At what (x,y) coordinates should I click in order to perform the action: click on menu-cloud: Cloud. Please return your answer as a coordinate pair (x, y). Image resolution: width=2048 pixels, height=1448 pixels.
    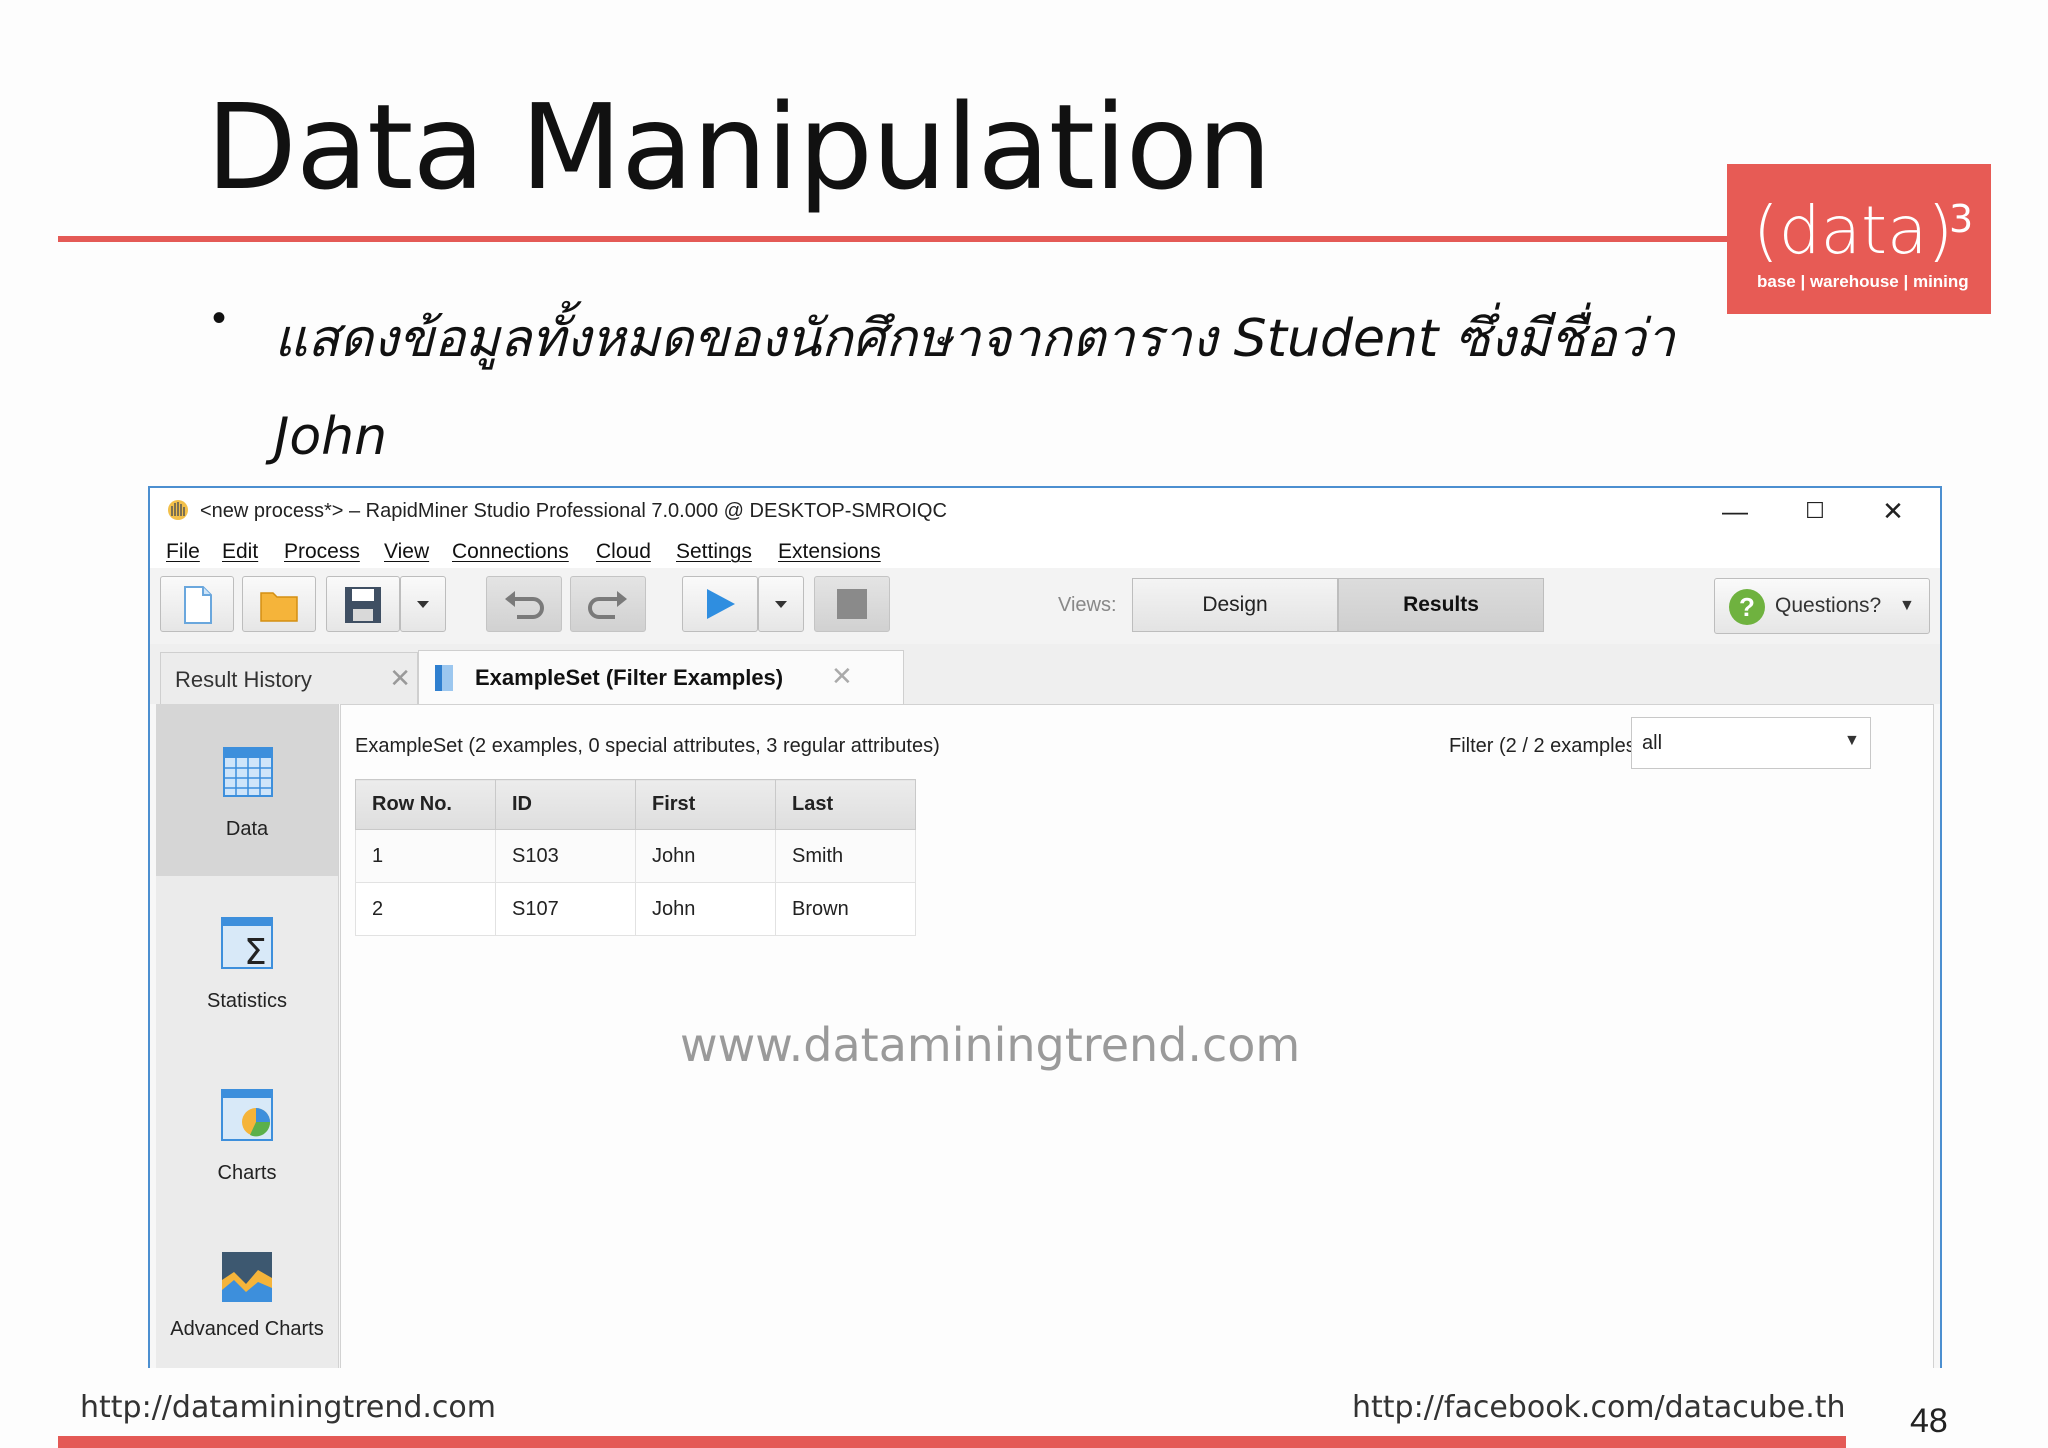
    Looking at the image, I should click on (623, 552).